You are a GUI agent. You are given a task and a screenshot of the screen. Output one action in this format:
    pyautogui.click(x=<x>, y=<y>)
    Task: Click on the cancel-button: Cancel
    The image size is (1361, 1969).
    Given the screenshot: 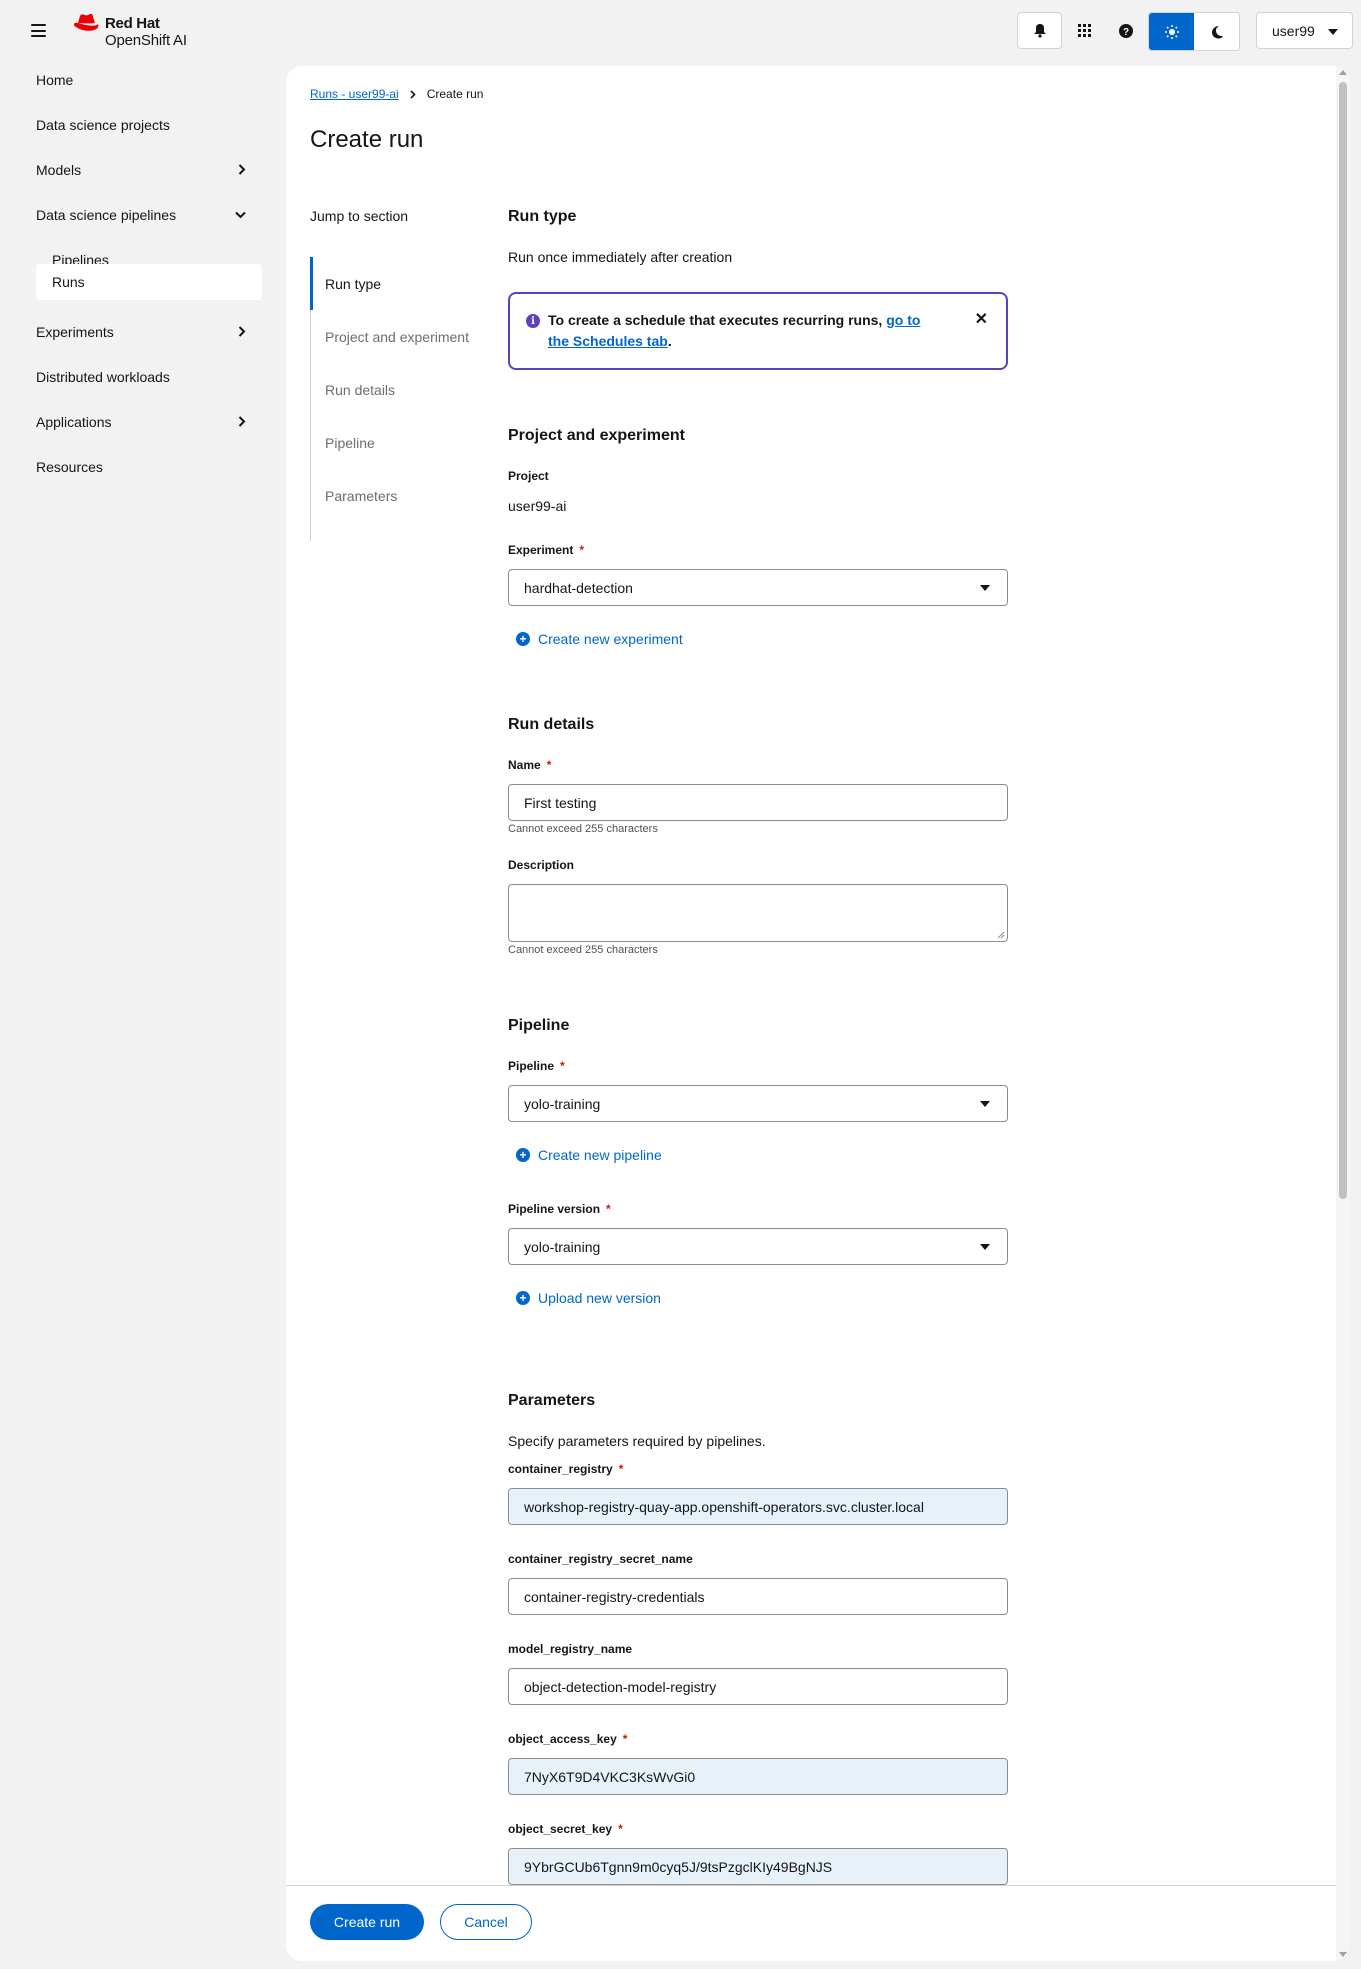 What is the action you would take?
    pyautogui.click(x=486, y=1922)
    